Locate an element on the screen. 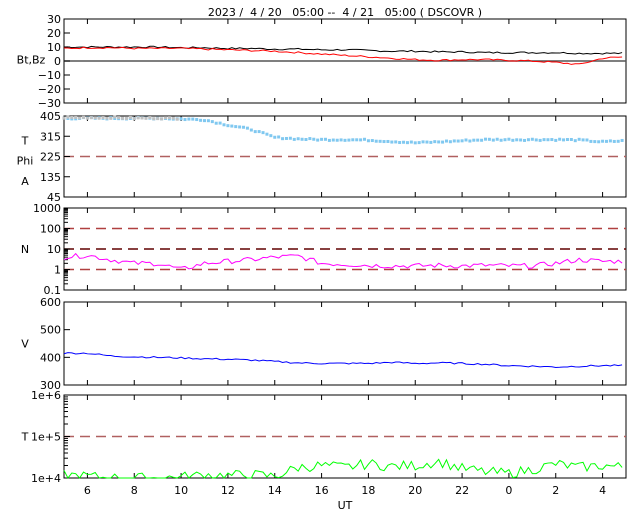  y-tick-label: 1 is located at coordinates (57, 270).